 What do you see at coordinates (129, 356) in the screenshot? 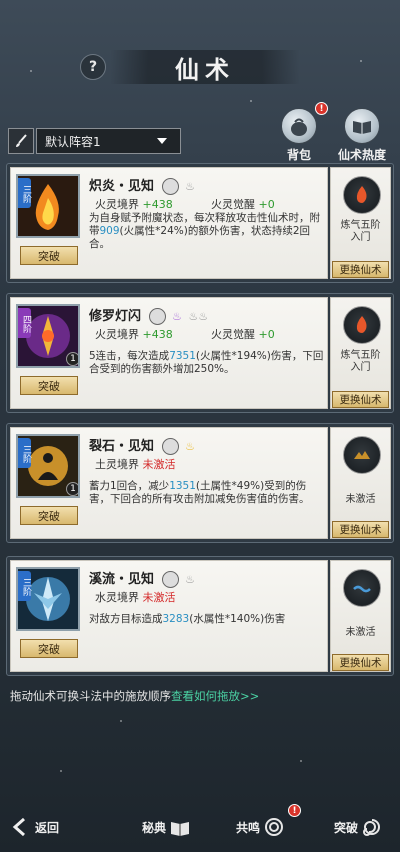
I see `desc-text: 5连击，每次造成` at bounding box center [129, 356].